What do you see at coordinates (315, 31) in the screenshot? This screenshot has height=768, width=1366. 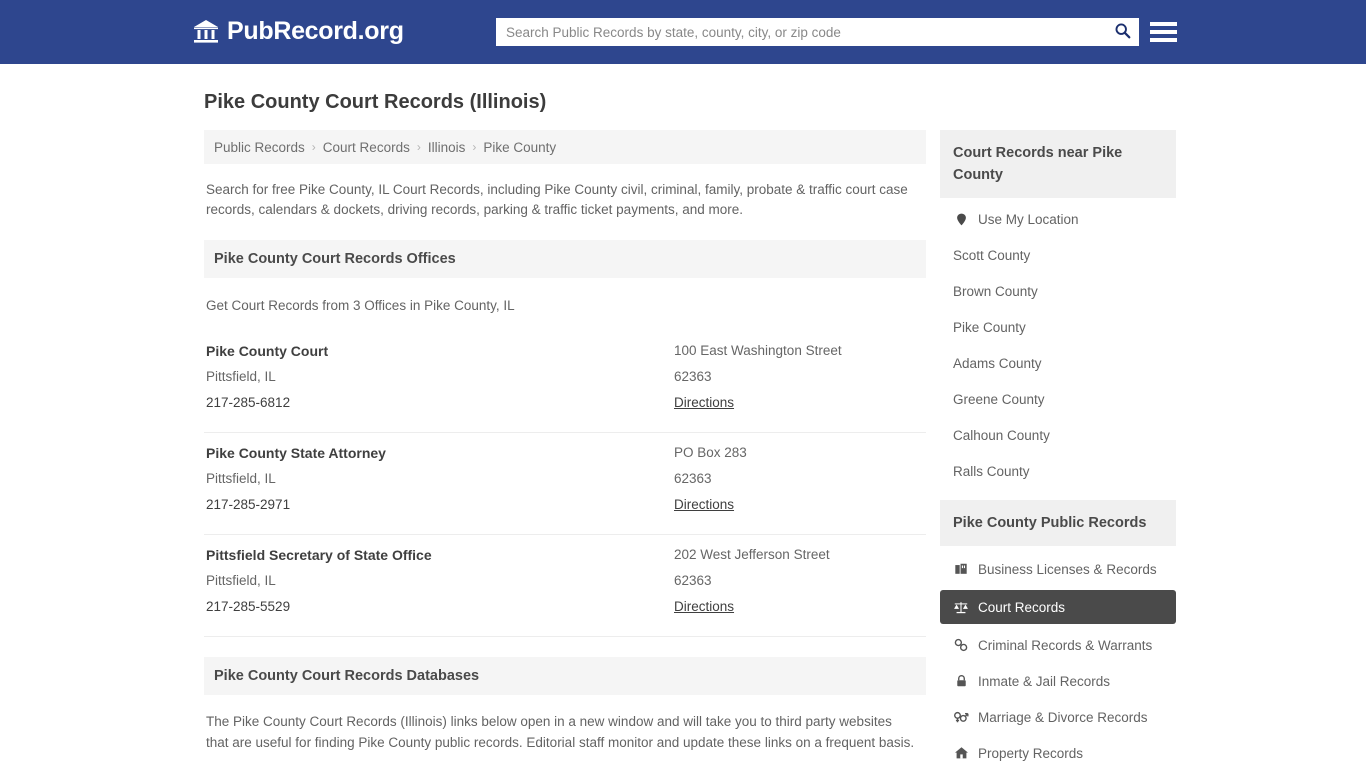 I see `site-logo-text: PubRecord.org` at bounding box center [315, 31].